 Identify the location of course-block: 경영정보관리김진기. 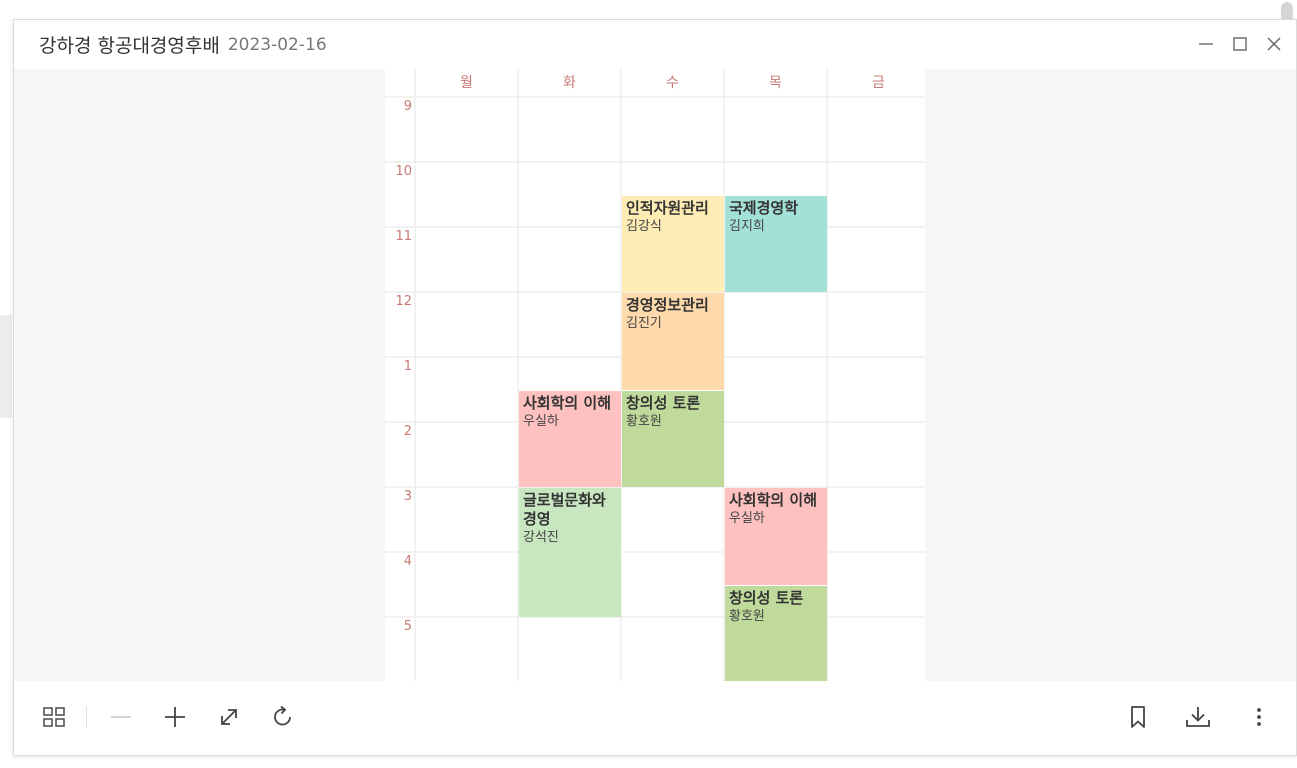
(673, 341).